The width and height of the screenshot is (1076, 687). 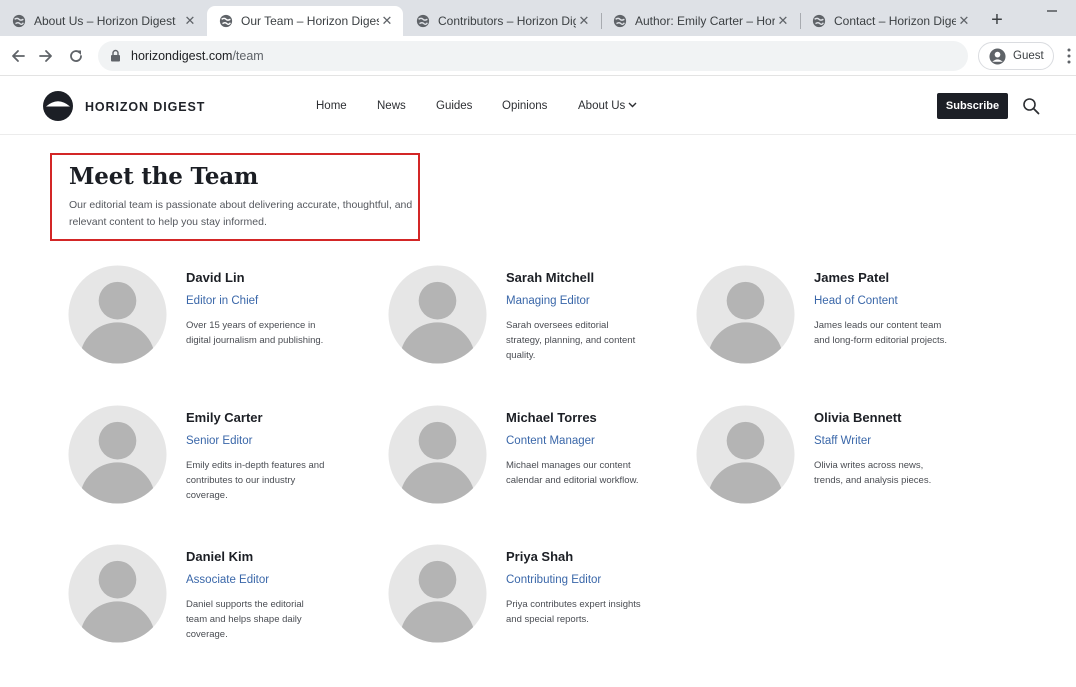 I want to click on arrow-left-icon, so click(x=18, y=56).